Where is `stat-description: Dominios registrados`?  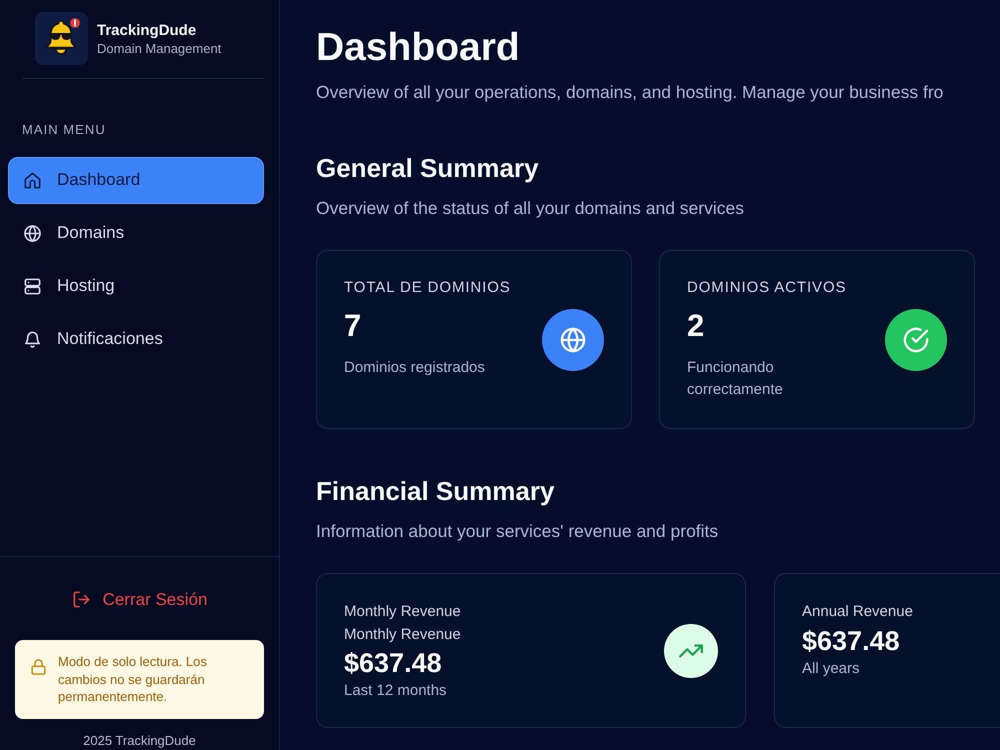
stat-description: Dominios registrados is located at coordinates (415, 368).